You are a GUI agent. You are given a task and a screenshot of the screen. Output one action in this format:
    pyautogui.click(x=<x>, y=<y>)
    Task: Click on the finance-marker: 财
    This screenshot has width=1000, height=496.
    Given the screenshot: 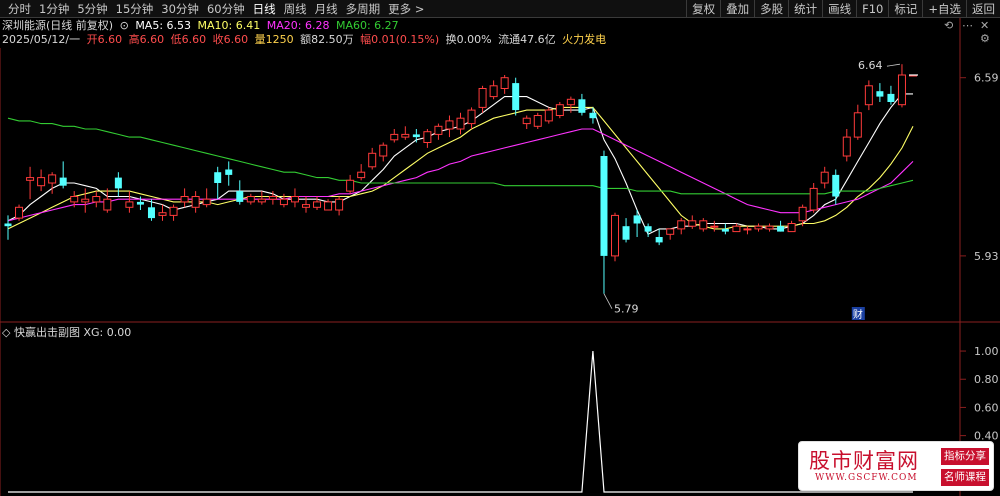 What is the action you would take?
    pyautogui.click(x=858, y=314)
    